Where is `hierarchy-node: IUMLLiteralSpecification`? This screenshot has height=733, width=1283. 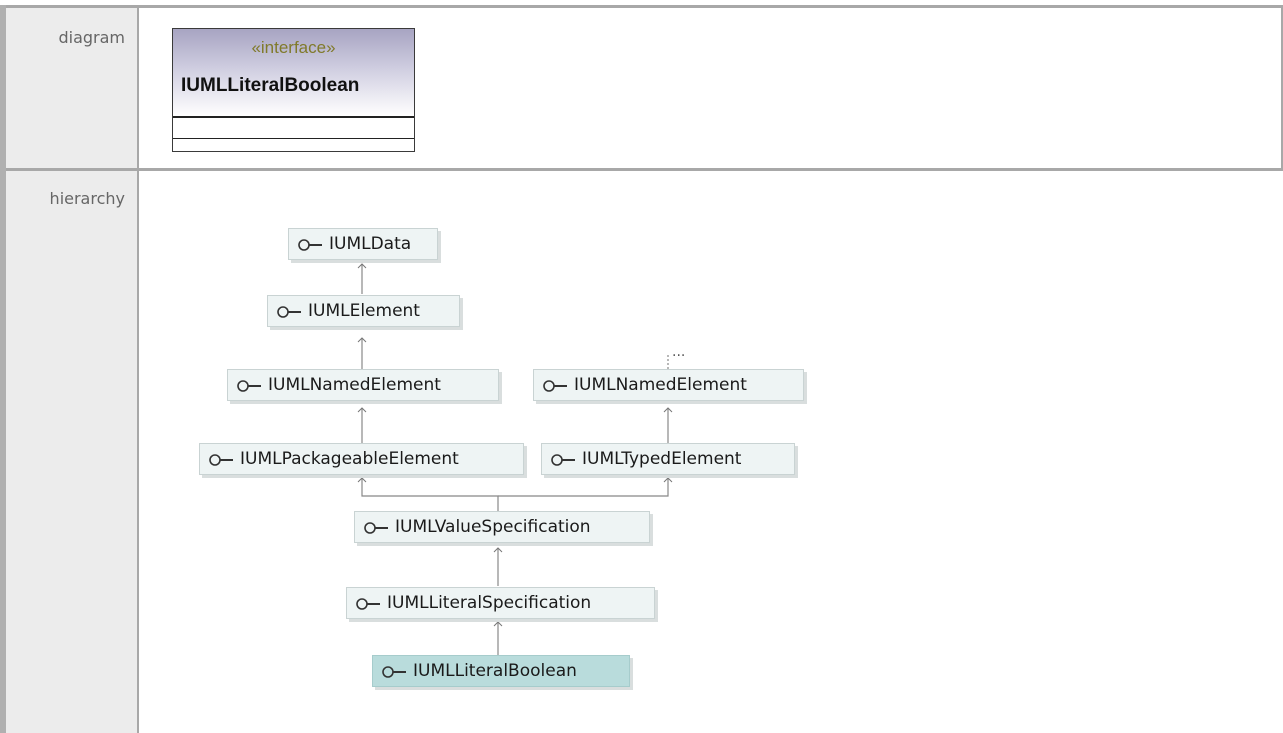 hierarchy-node: IUMLLiteralSpecification is located at coordinates (500, 603).